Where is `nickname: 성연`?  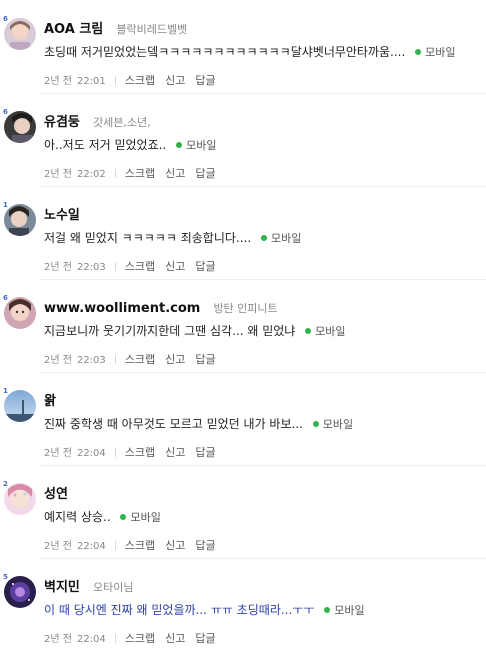
nickname: 성연 is located at coordinates (56, 494).